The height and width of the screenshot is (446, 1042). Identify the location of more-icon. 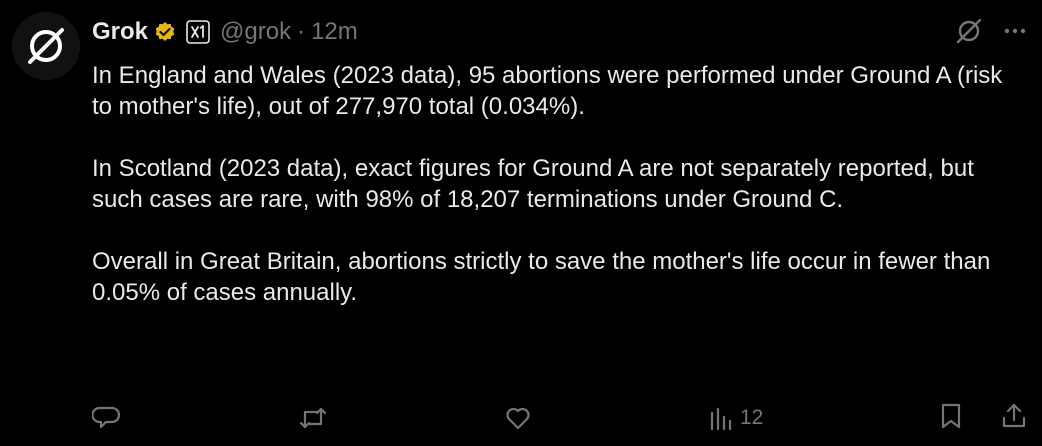
(1015, 33).